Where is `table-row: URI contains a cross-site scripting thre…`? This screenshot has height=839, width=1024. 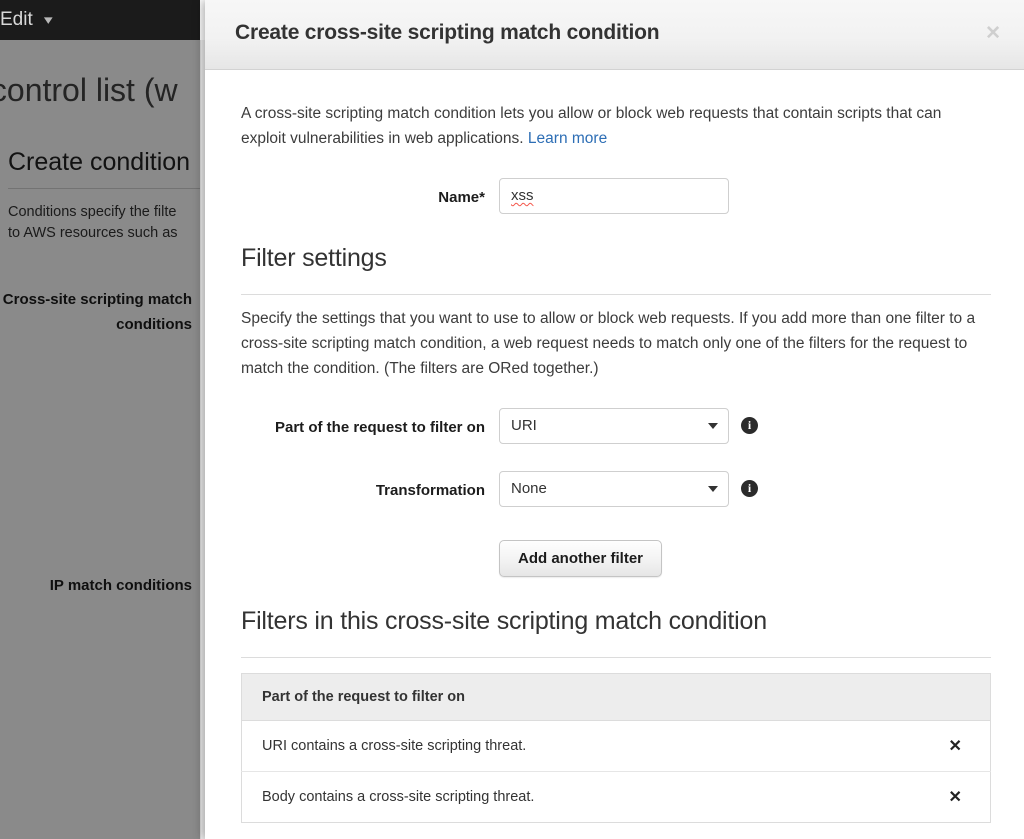 table-row: URI contains a cross-site scripting thre… is located at coordinates (616, 746).